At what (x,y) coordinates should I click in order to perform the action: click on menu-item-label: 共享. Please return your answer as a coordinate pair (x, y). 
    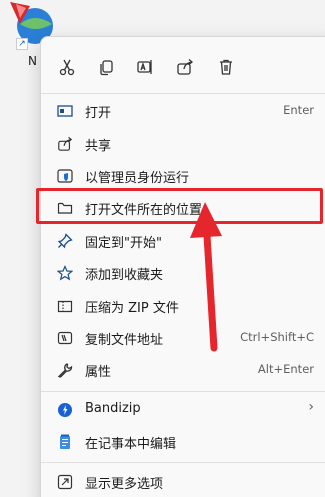
    Looking at the image, I should click on (98, 146).